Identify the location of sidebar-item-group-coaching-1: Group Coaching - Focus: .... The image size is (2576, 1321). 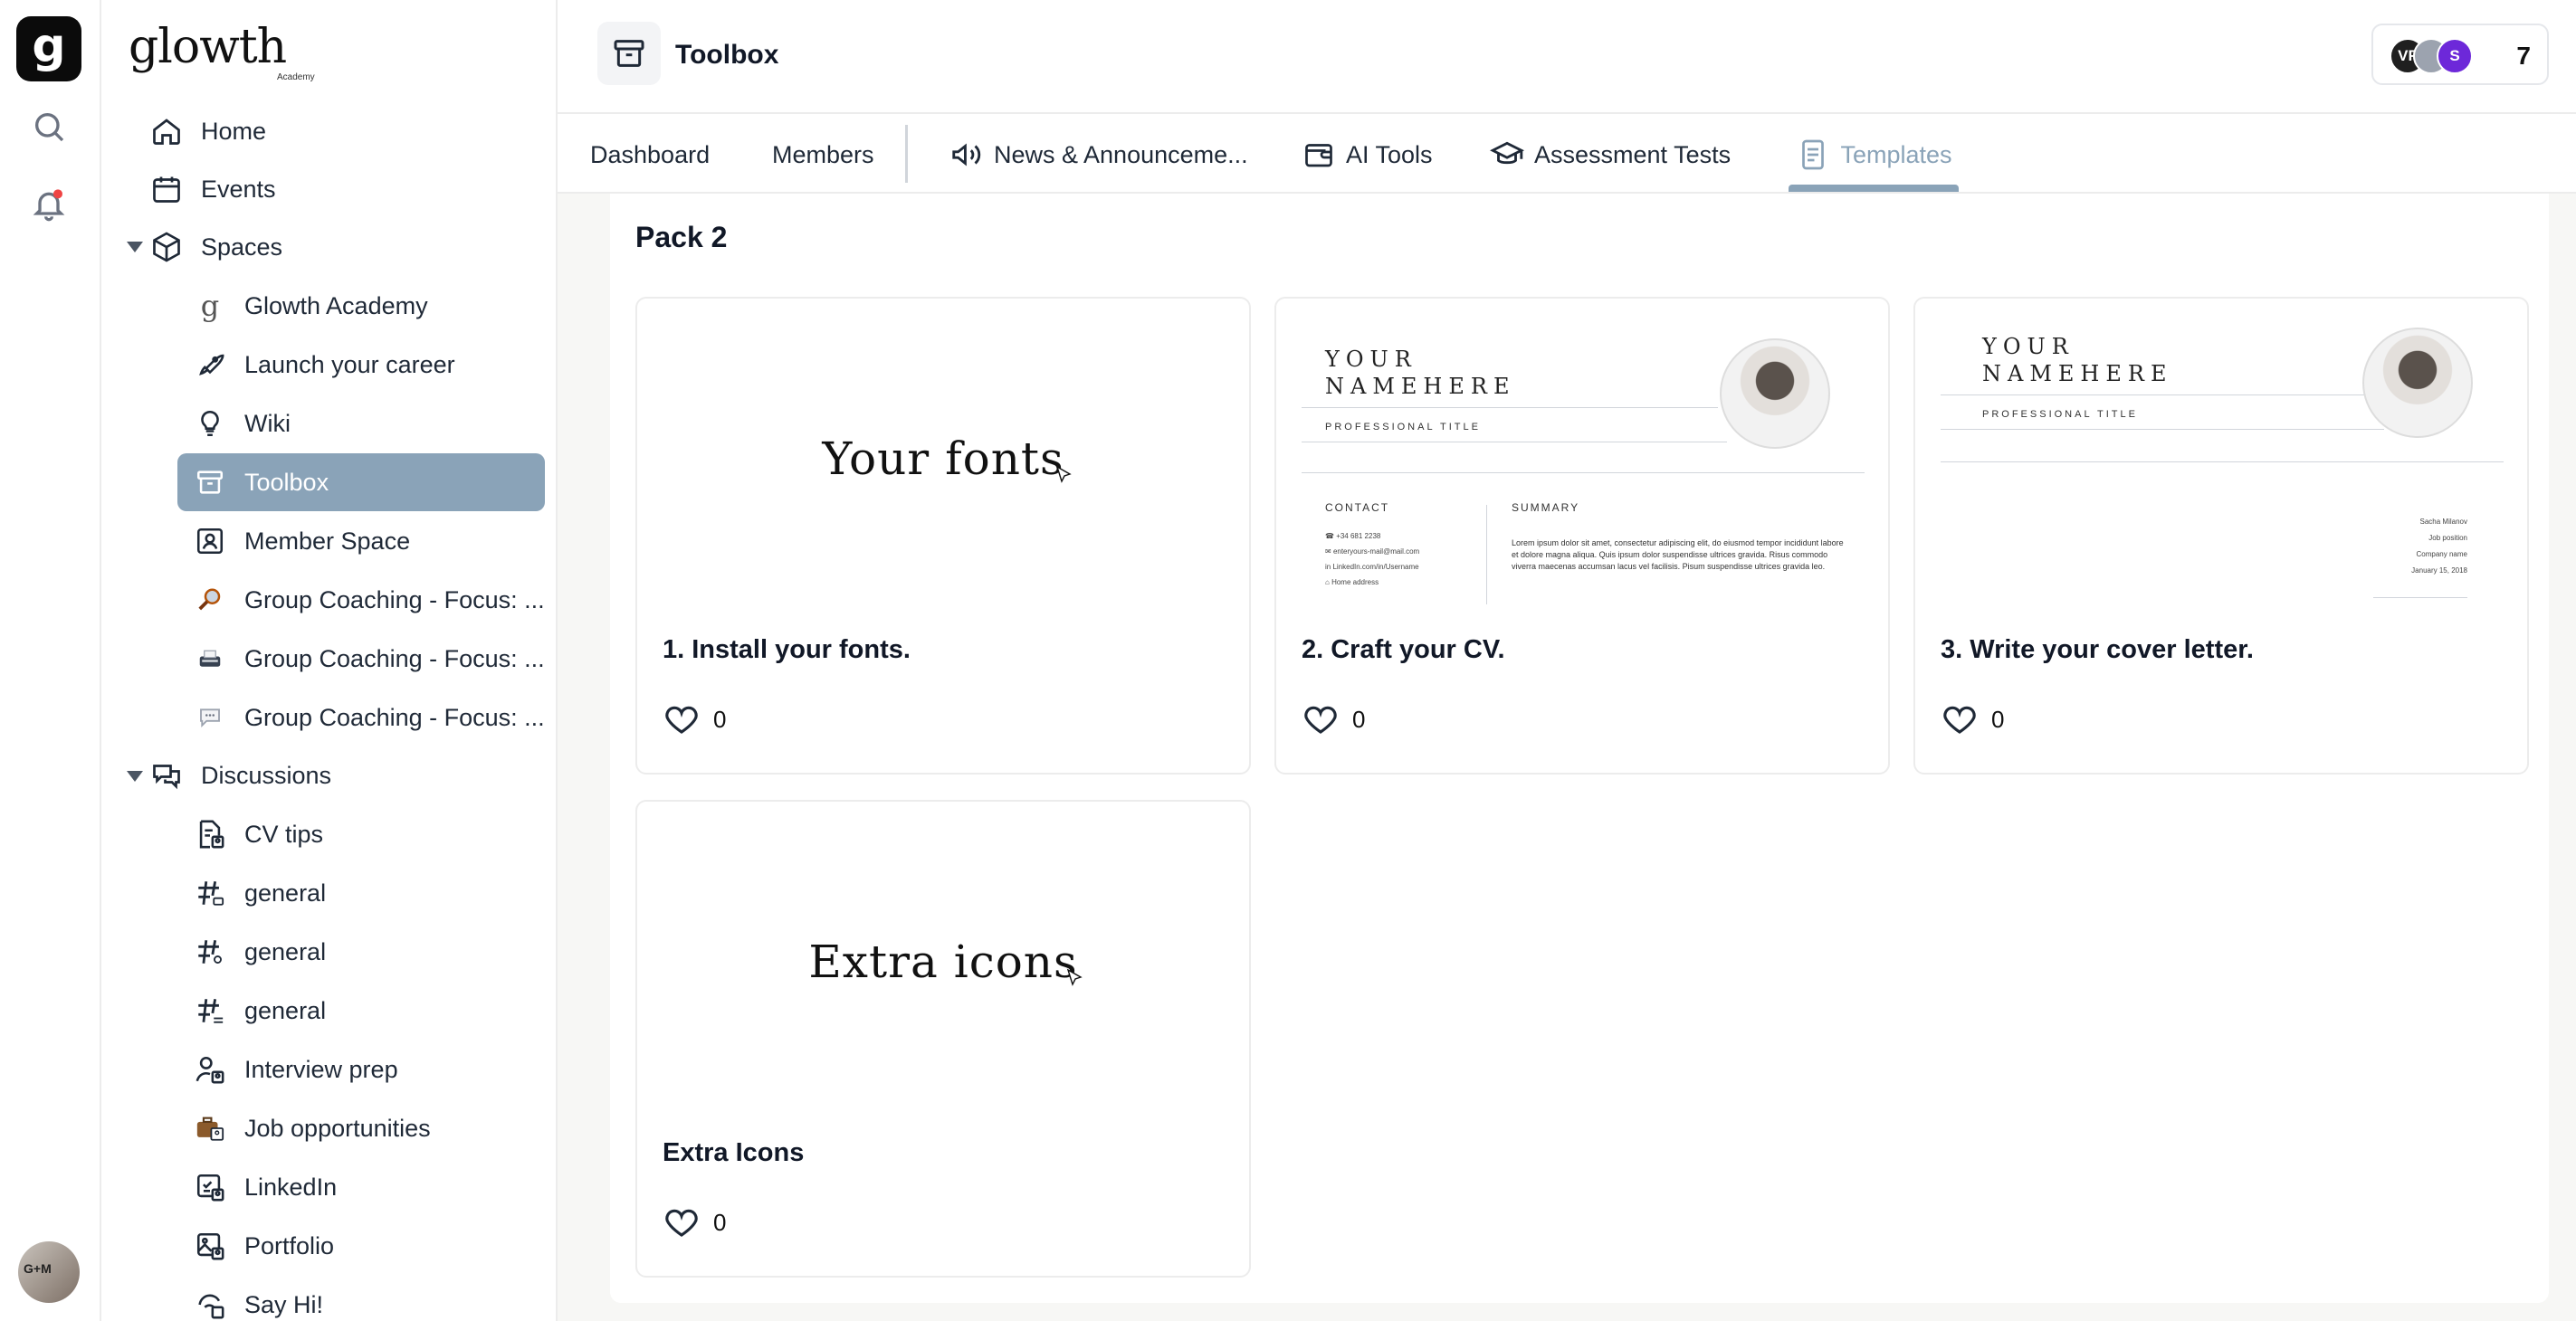
(361, 600).